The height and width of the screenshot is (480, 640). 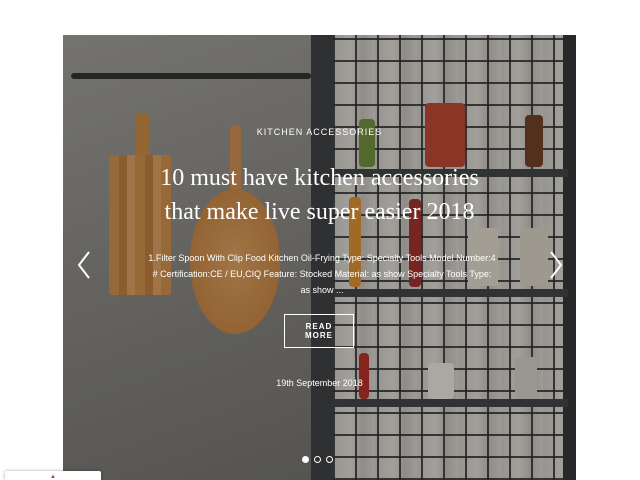 I want to click on recaptcha-badge: ▲, so click(x=53, y=475).